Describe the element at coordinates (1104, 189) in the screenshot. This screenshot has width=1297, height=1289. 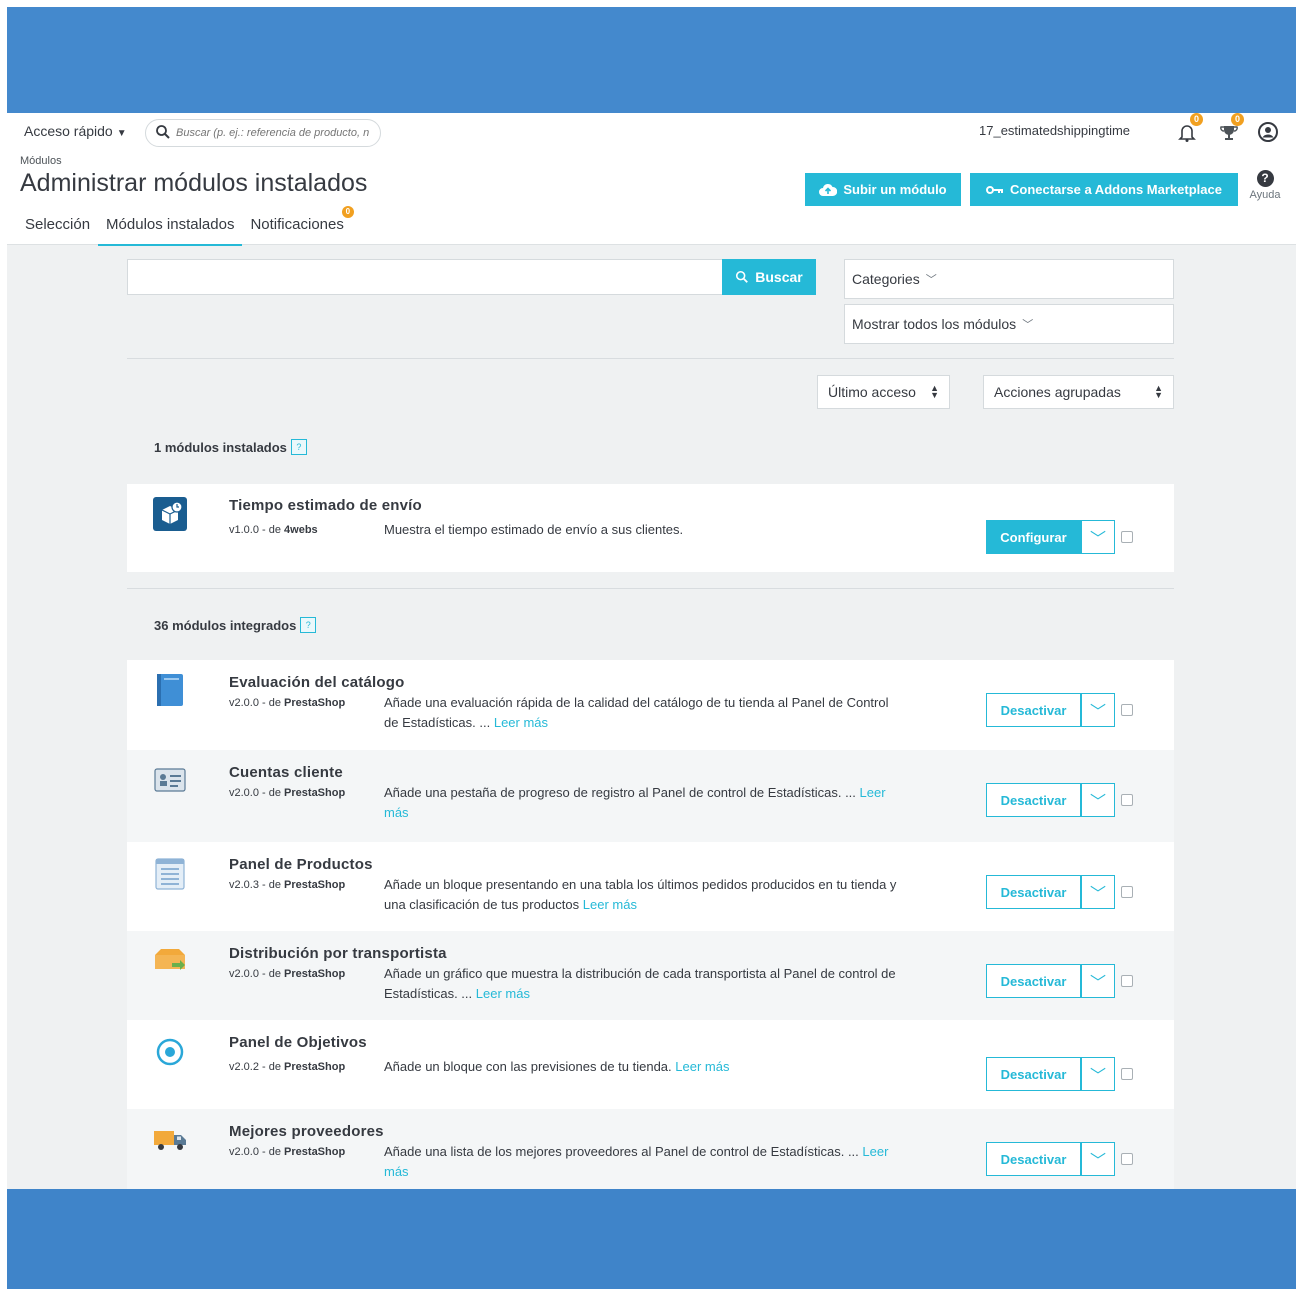
I see `connect-addons-button: Conectarse a Addons Marketplace` at that location.